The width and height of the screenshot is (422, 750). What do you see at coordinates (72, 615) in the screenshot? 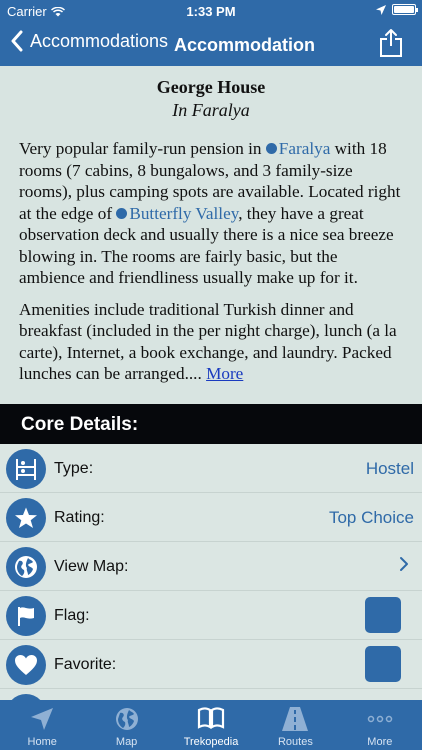
I see `flag-label: Flag:` at bounding box center [72, 615].